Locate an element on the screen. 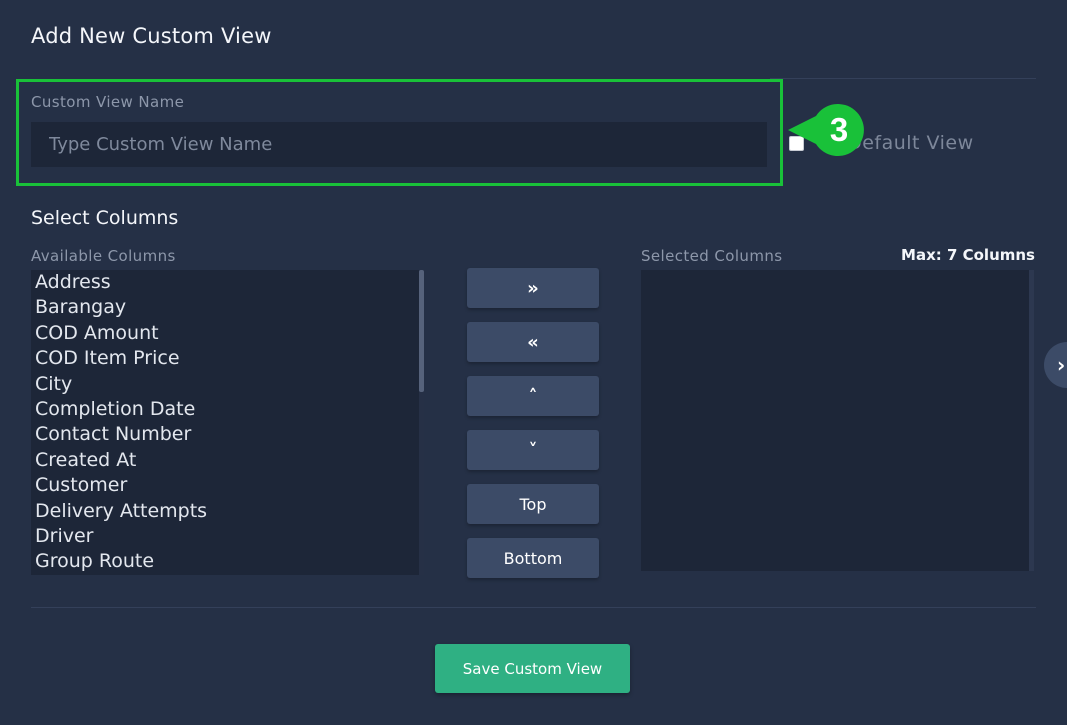 The height and width of the screenshot is (725, 1067). page-title: Add New Custom View is located at coordinates (151, 36).